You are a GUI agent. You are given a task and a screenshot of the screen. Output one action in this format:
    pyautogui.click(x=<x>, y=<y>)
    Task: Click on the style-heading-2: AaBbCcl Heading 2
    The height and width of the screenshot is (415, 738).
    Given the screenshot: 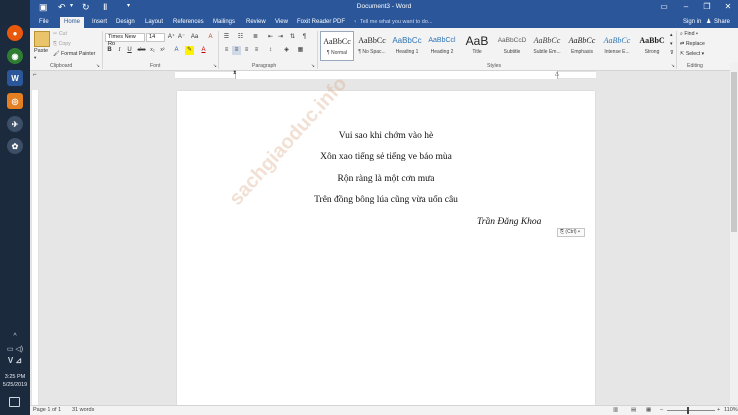 What is the action you would take?
    pyautogui.click(x=442, y=46)
    